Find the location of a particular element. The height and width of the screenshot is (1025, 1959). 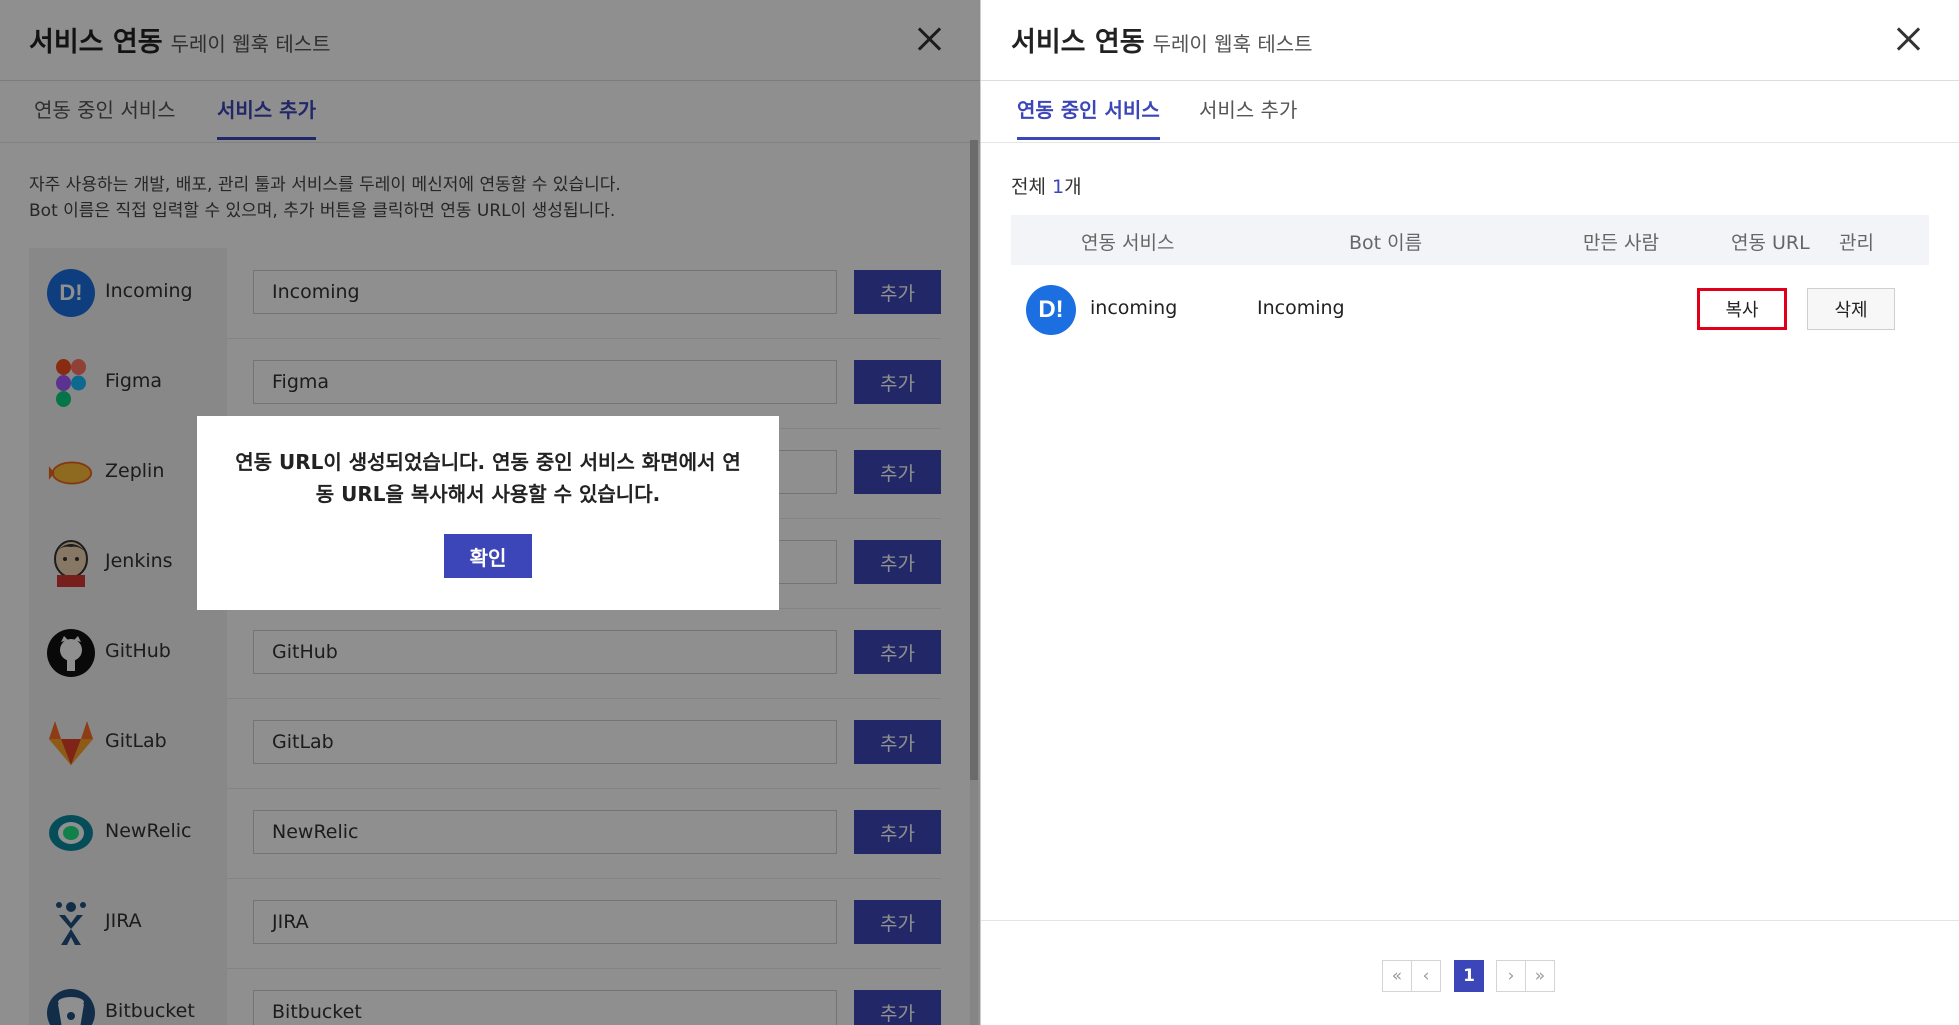

tab-bar: 연동 중인 서비스 서비스 추가 is located at coordinates (1470, 111).